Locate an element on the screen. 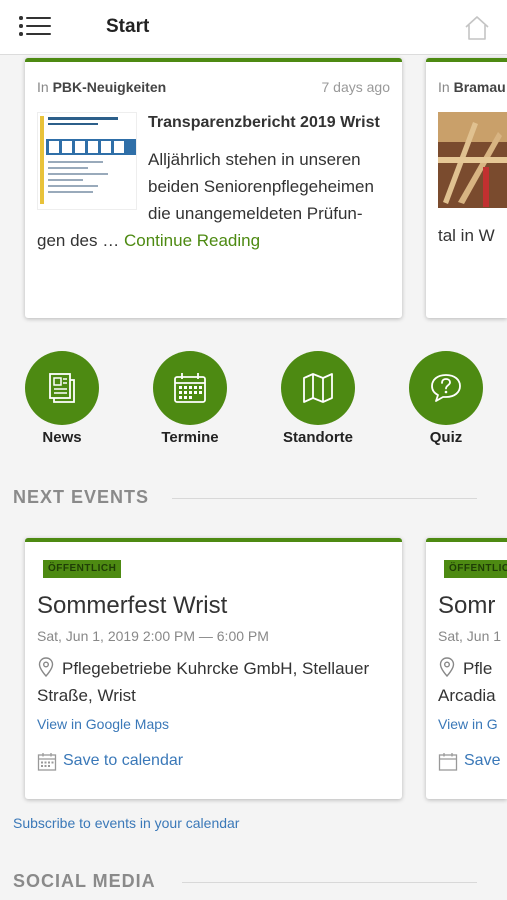  google-maps-link: View in Google Maps is located at coordinates (103, 724).